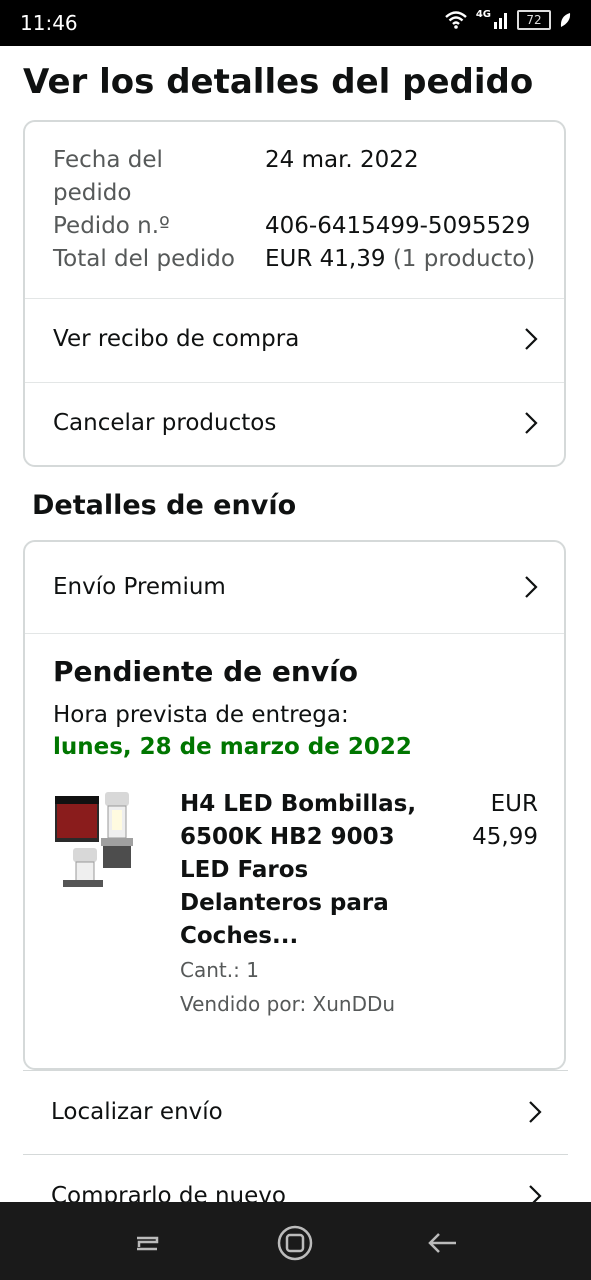 Image resolution: width=591 pixels, height=1280 pixels. I want to click on home-icon, so click(295, 1243).